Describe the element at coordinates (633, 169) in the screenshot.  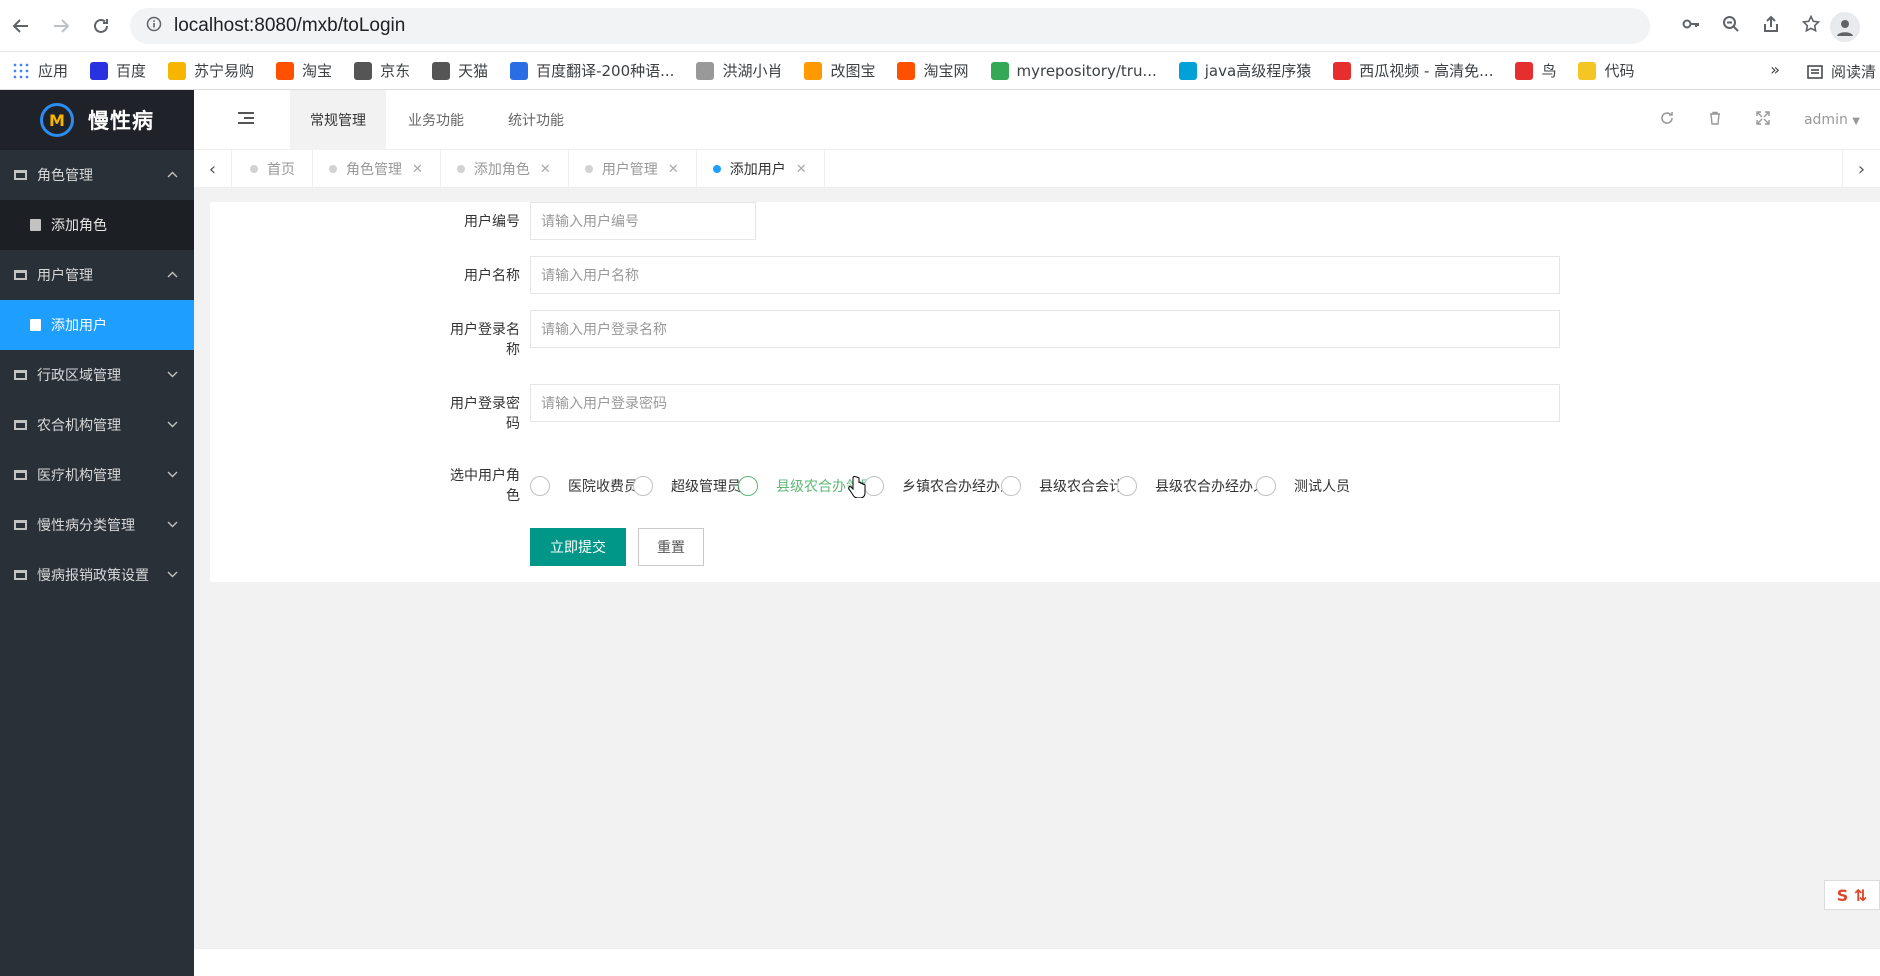
I see `page-tab: 用户管理 ✕` at that location.